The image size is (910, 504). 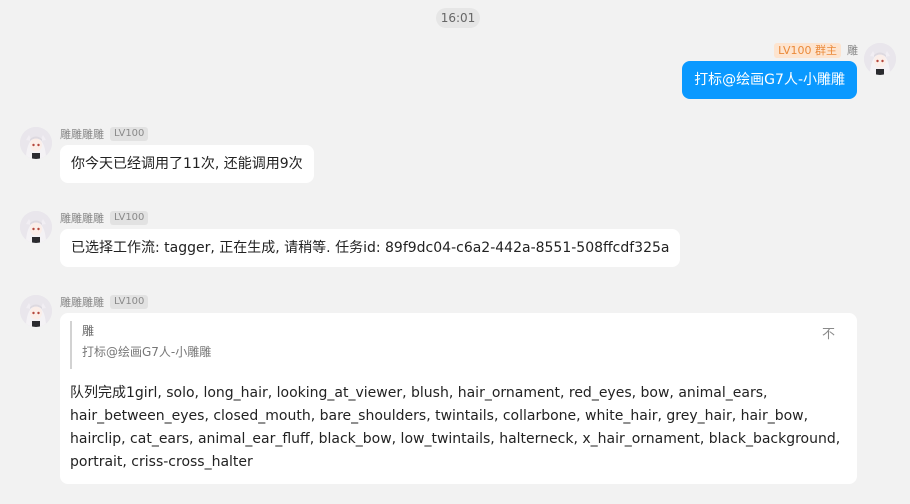 I want to click on outgoing-meta: LV100 群主 雕, so click(x=816, y=50).